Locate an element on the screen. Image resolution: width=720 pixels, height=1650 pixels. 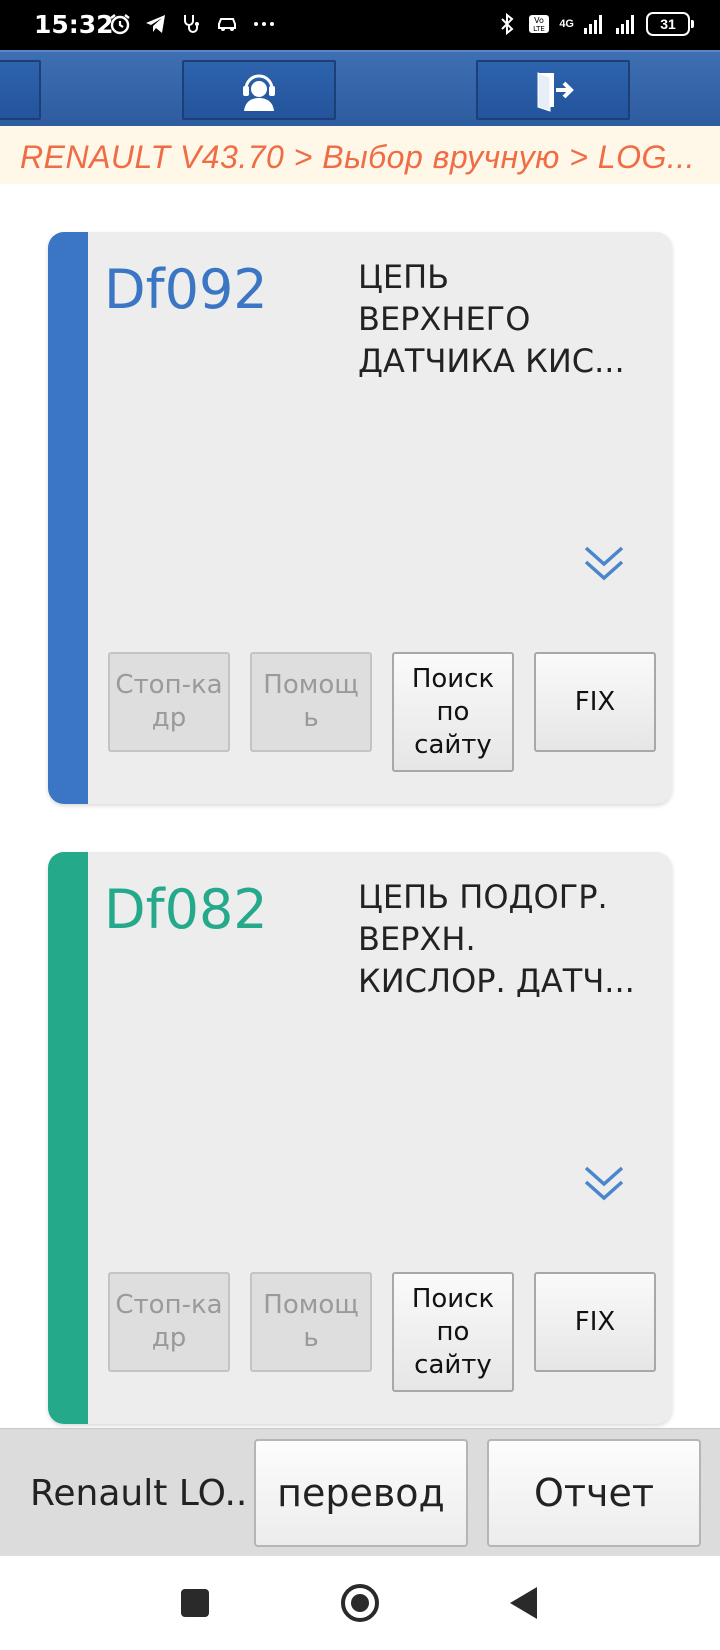
report-button: Отчет is located at coordinates (594, 1493).